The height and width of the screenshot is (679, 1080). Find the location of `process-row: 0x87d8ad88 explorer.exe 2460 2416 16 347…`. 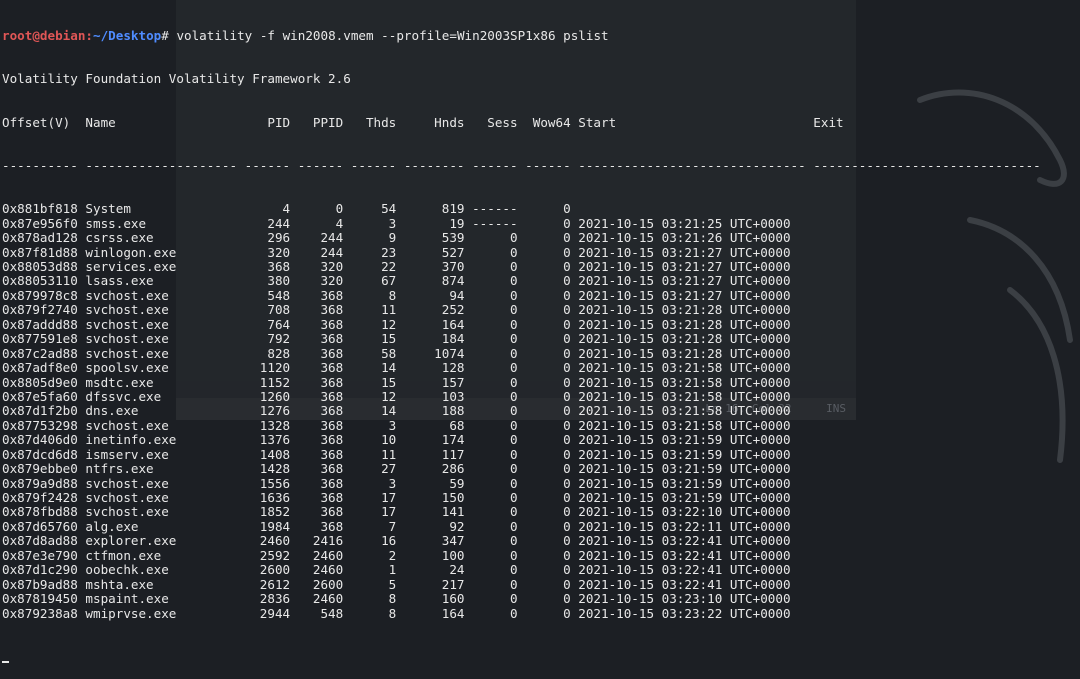

process-row: 0x87d8ad88 explorer.exe 2460 2416 16 347… is located at coordinates (396, 541).